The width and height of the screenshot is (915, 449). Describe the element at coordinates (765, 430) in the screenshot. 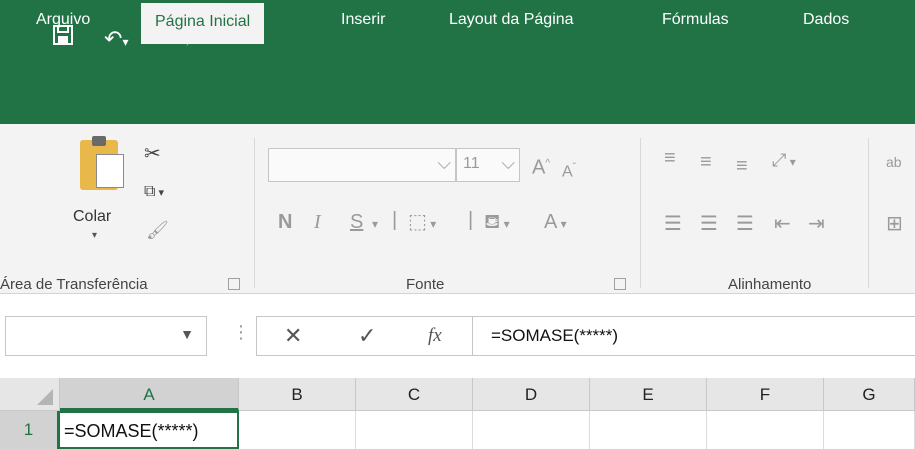

I see `cell-f1` at that location.